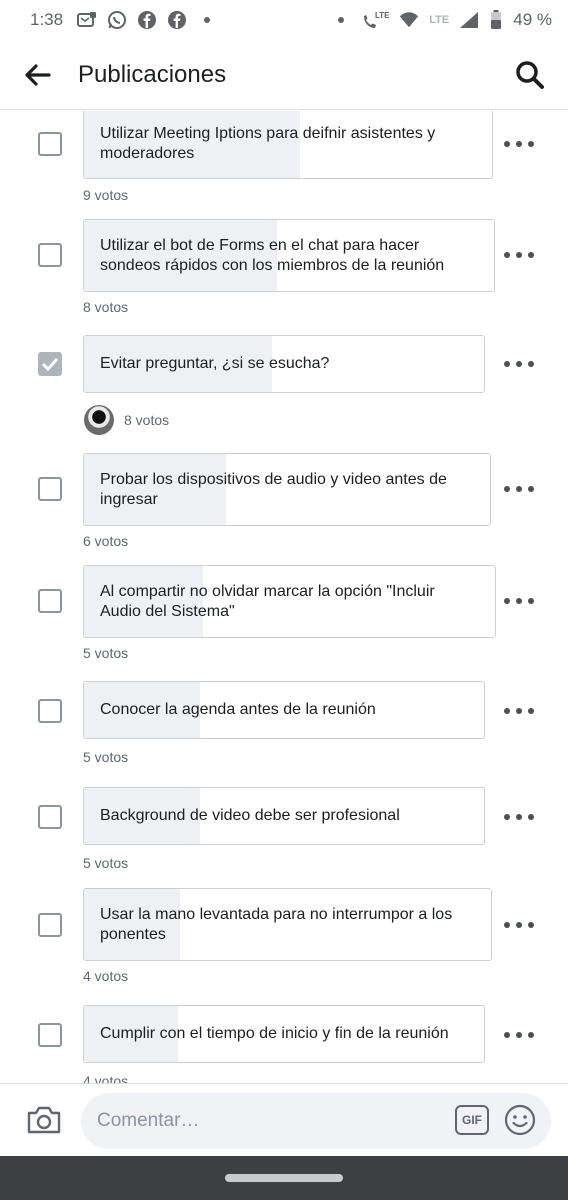 The width and height of the screenshot is (568, 1200). I want to click on notification-icons, so click(147, 20).